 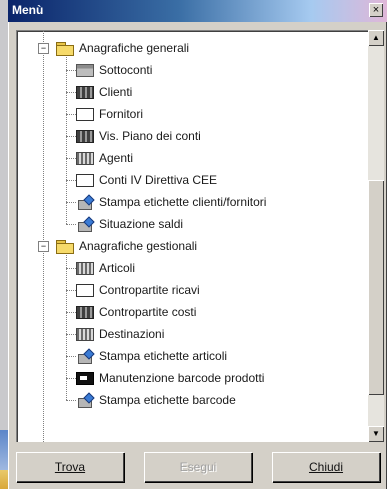 I want to click on esegui-button: Esegui, so click(x=198, y=467).